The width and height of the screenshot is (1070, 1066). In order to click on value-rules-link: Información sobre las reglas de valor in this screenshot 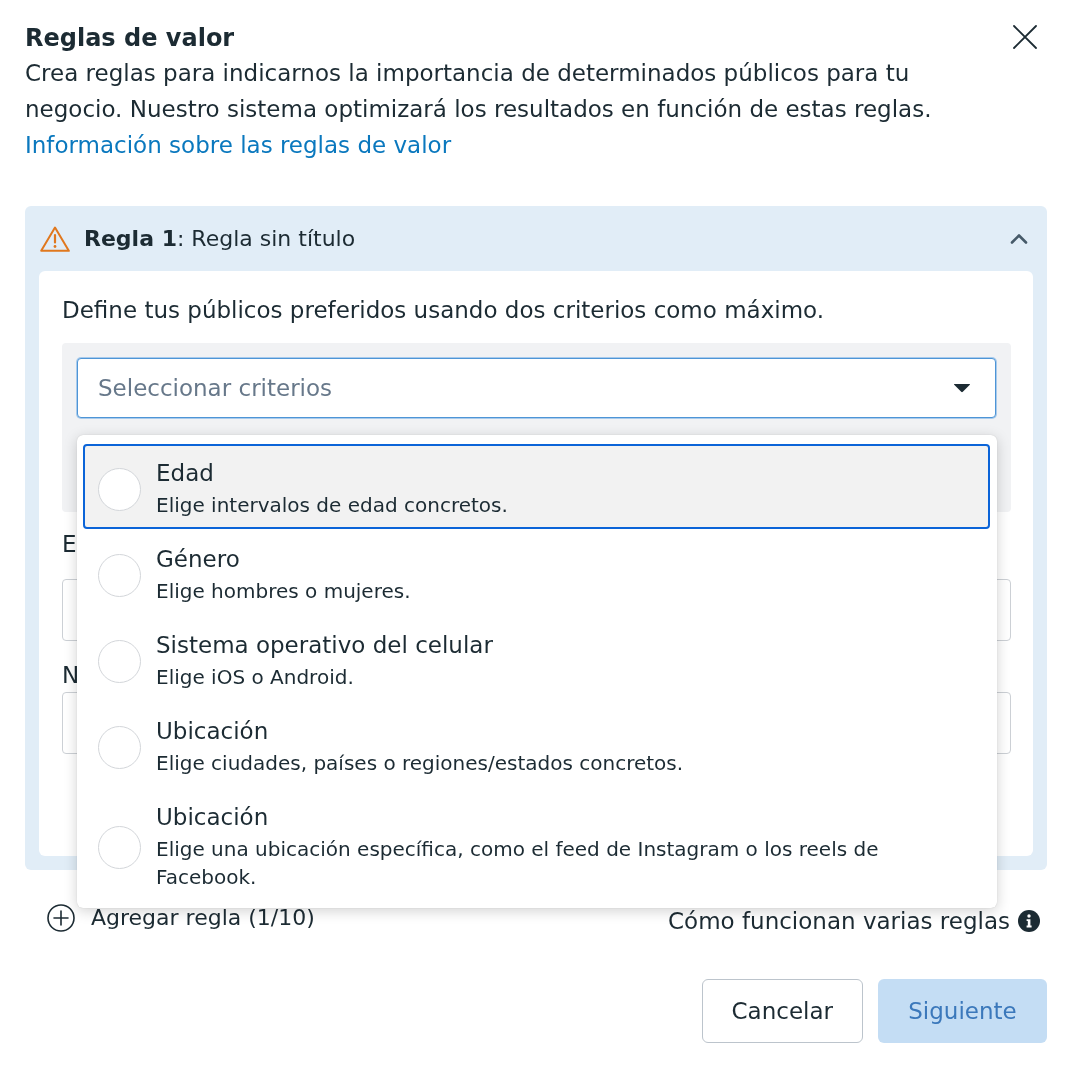, I will do `click(238, 145)`.